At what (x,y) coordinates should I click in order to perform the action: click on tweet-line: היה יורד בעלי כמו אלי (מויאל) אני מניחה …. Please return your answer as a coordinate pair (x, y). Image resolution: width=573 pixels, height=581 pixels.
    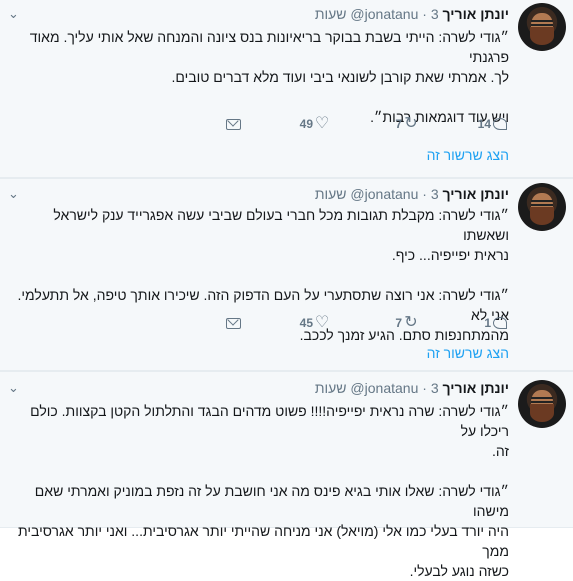
    Looking at the image, I should click on (263, 541).